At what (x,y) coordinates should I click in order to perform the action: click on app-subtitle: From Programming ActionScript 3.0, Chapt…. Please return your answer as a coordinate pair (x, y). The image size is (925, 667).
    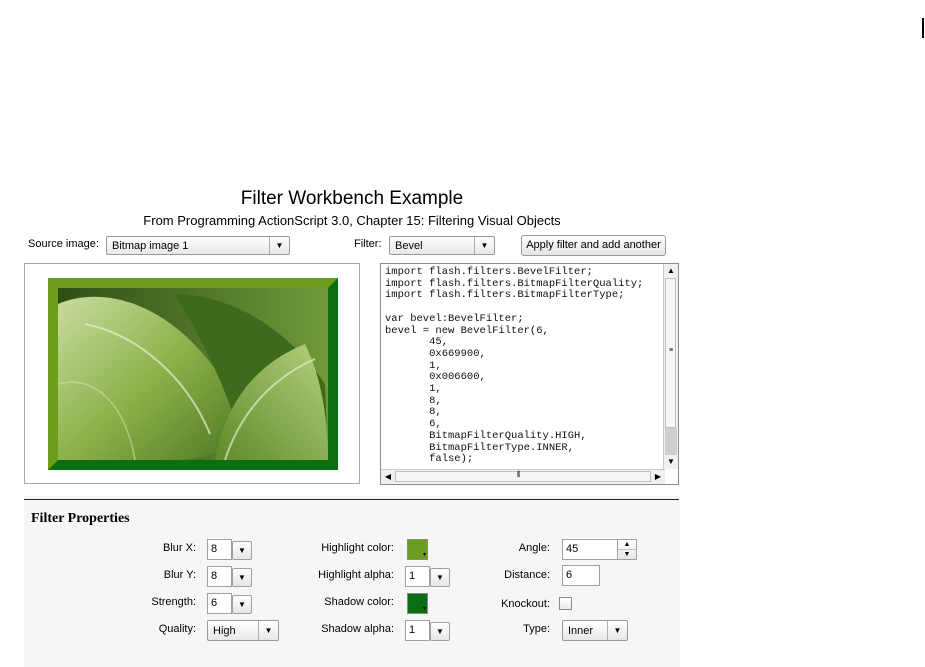
    Looking at the image, I should click on (352, 220).